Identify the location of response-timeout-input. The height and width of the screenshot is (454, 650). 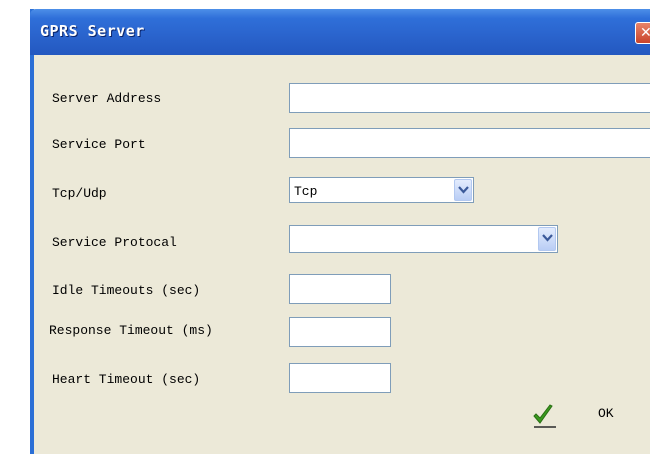
(340, 332).